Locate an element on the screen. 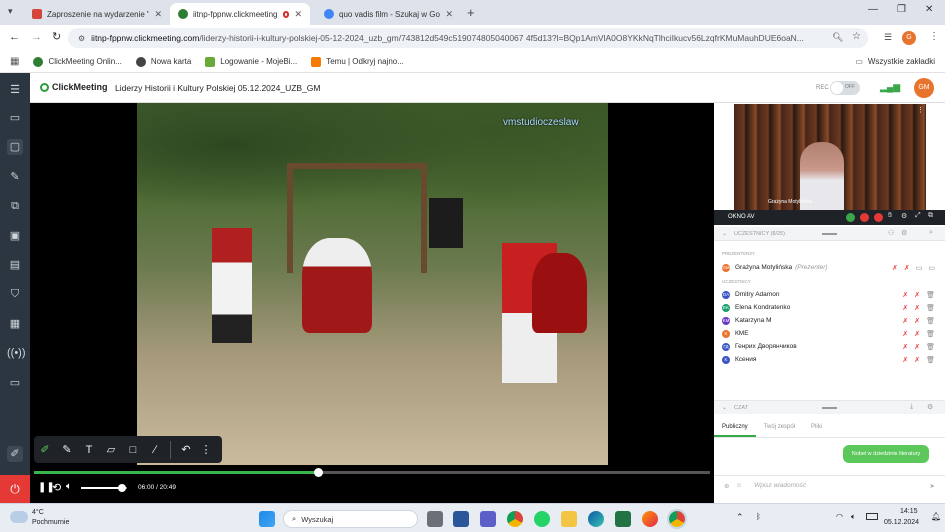 This screenshot has height=532, width=945. popout-icon: ⧉ is located at coordinates (930, 216).